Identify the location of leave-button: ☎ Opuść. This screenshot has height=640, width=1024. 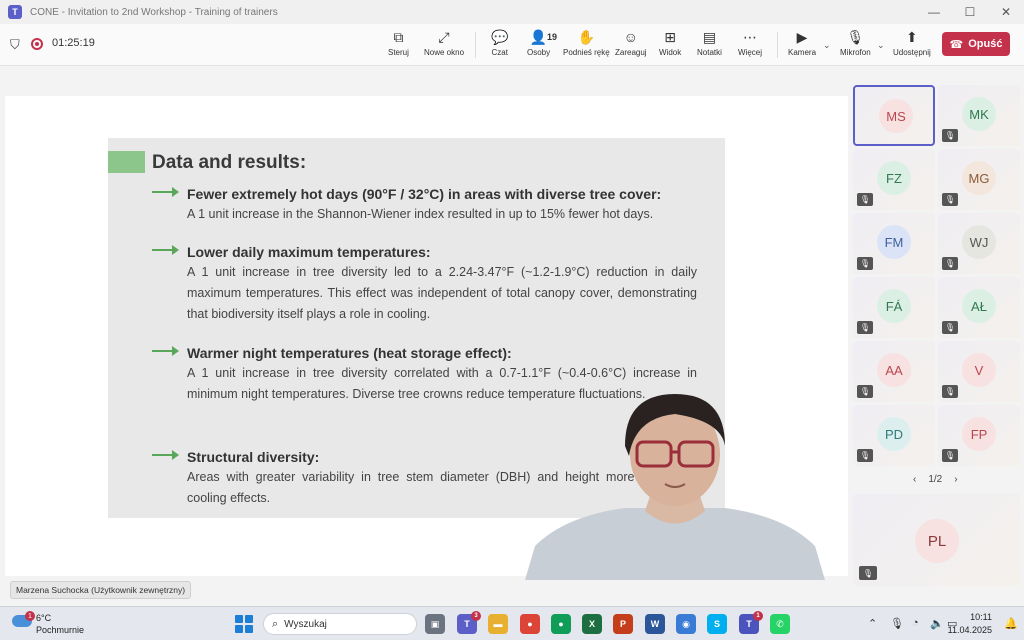
(976, 44).